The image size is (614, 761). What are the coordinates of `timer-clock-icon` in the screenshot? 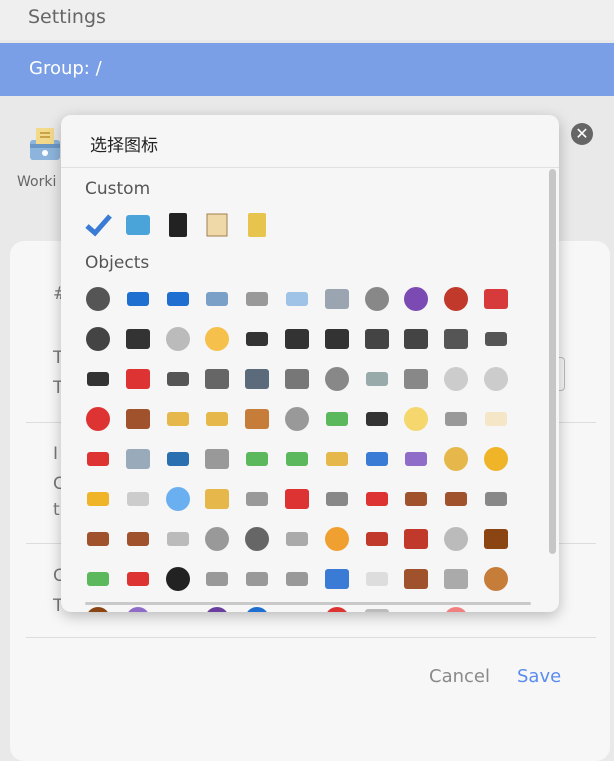 It's located at (496, 379).